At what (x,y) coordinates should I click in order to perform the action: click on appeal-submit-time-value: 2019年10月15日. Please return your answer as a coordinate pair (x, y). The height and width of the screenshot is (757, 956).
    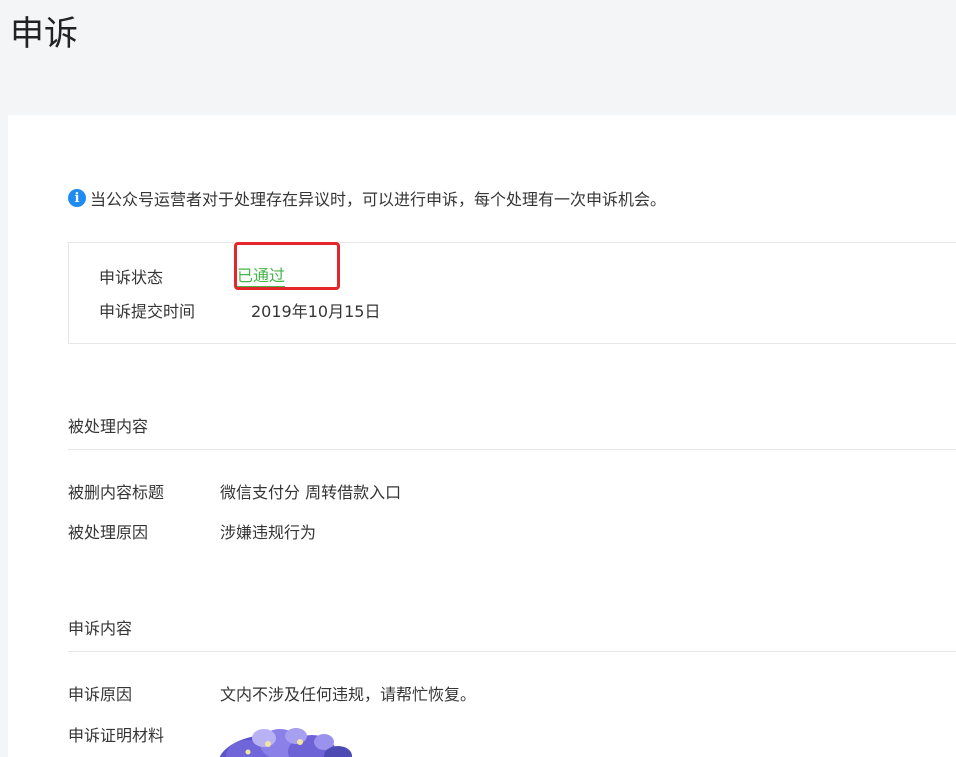
    Looking at the image, I should click on (316, 311).